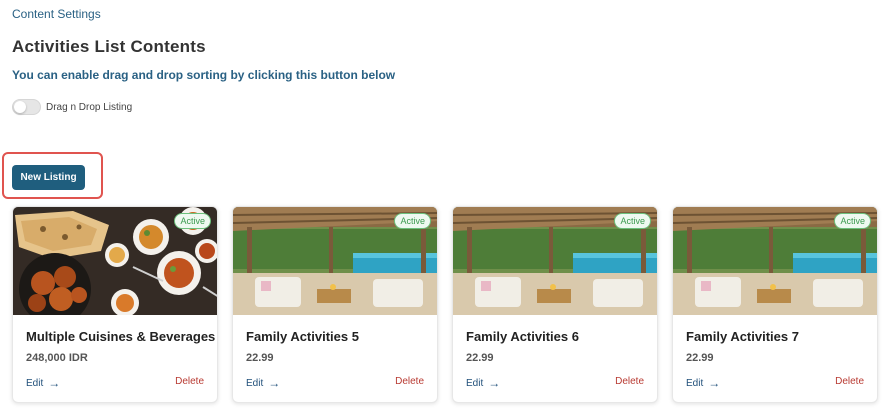 Image resolution: width=888 pixels, height=411 pixels. I want to click on page-title: Activities List Contents, so click(109, 46).